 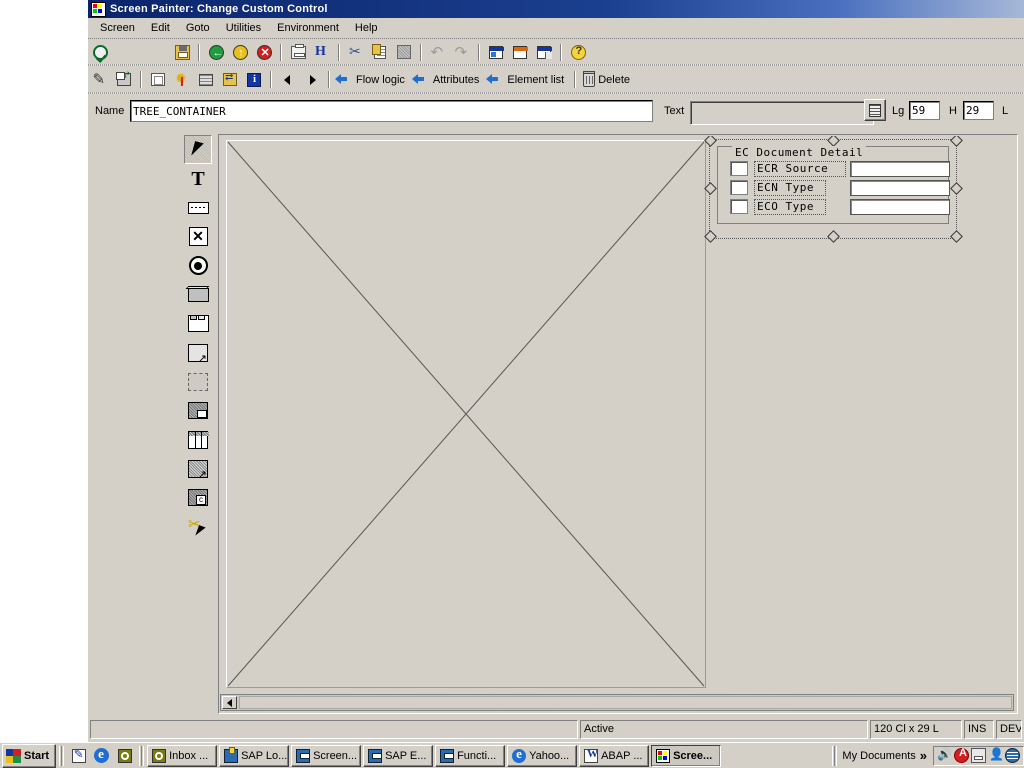 I want to click on row-checkbox-eco-type, so click(x=739, y=206).